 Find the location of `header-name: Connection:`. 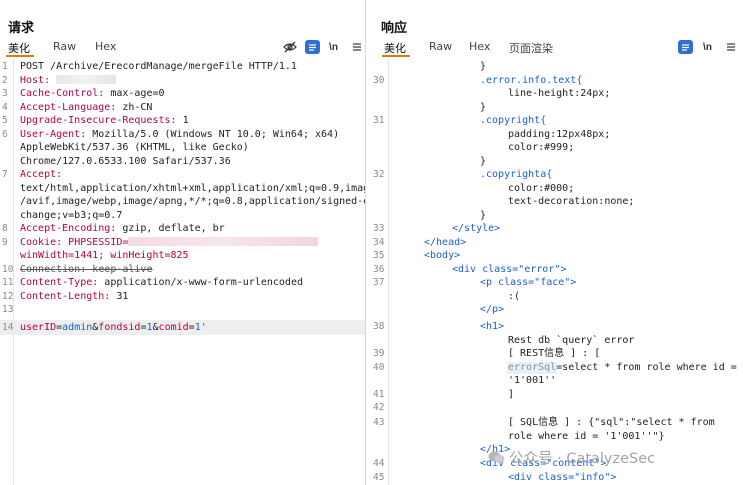

header-name: Connection: is located at coordinates (53, 269).